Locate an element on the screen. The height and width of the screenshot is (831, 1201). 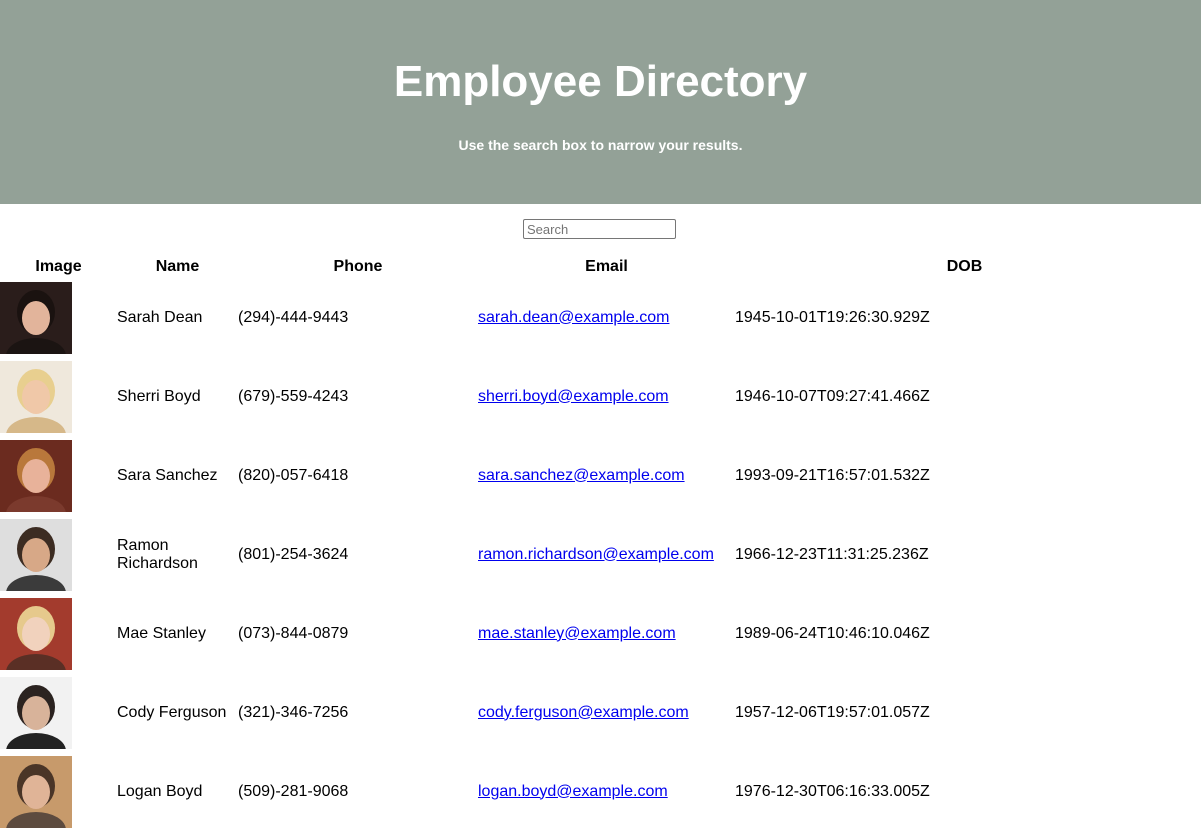
phone-cell: (509)-281-9068 is located at coordinates (293, 791).